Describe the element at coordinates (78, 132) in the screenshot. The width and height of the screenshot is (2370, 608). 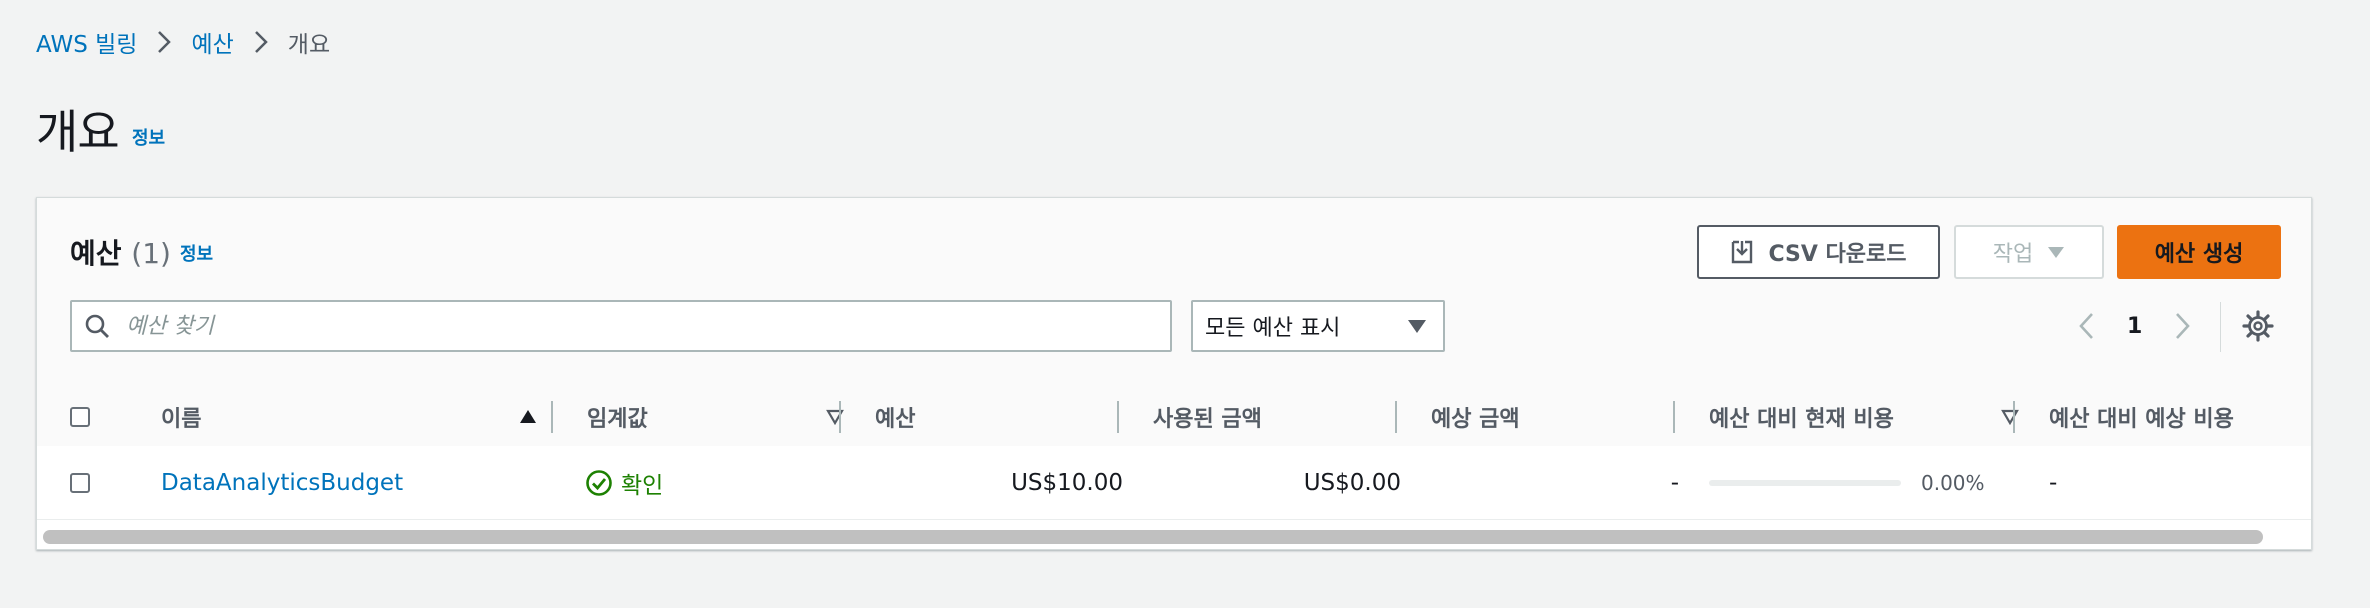
I see `page-title: 개요` at that location.